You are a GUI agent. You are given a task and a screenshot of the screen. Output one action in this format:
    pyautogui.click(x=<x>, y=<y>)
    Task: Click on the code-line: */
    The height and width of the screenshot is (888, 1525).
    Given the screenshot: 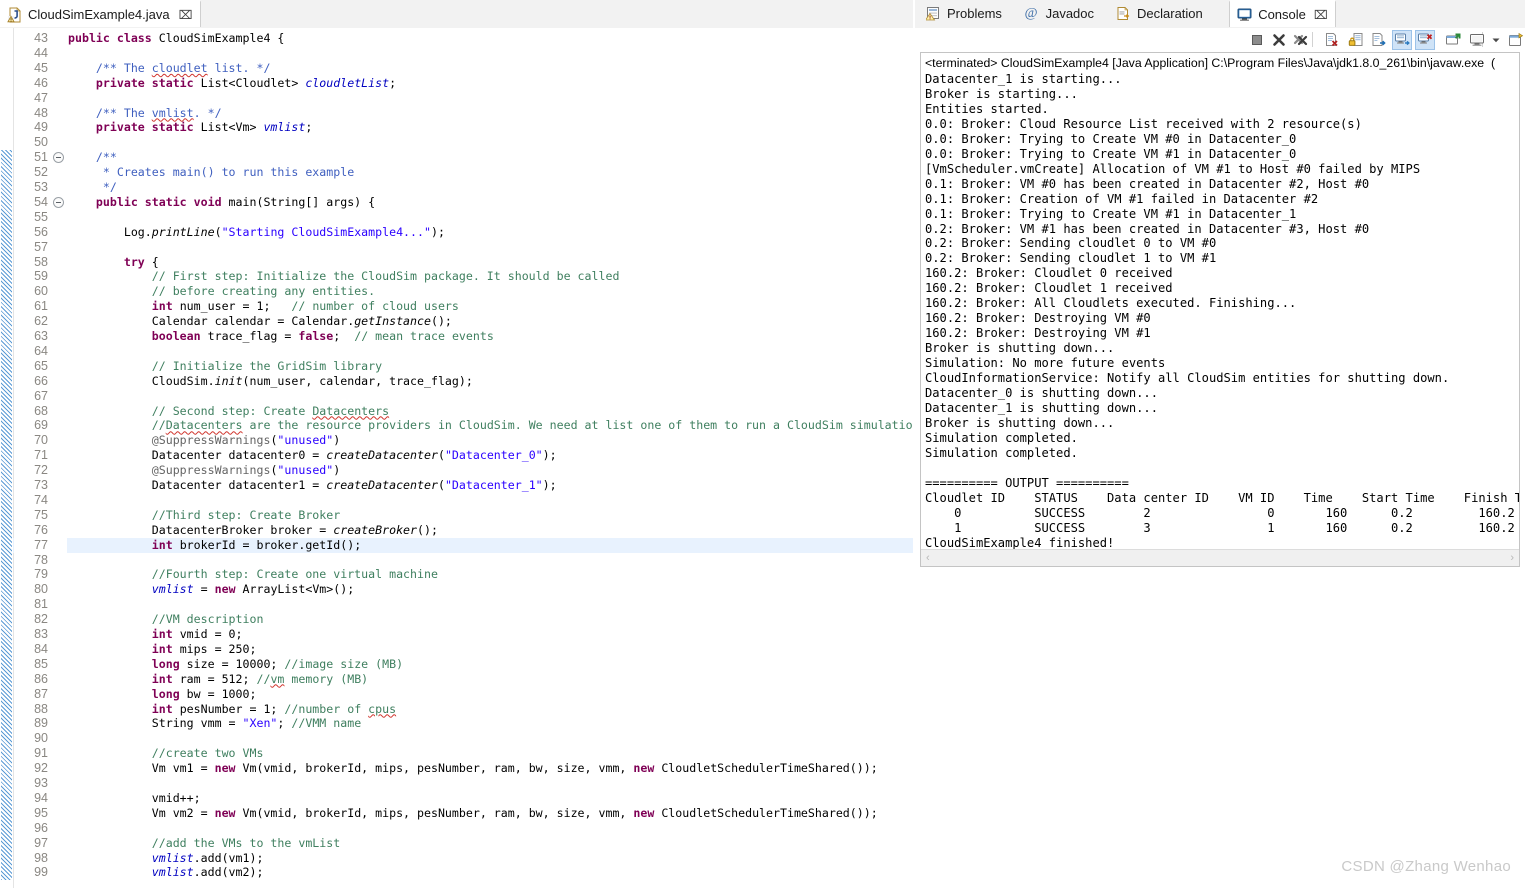 What is the action you would take?
    pyautogui.click(x=491, y=187)
    